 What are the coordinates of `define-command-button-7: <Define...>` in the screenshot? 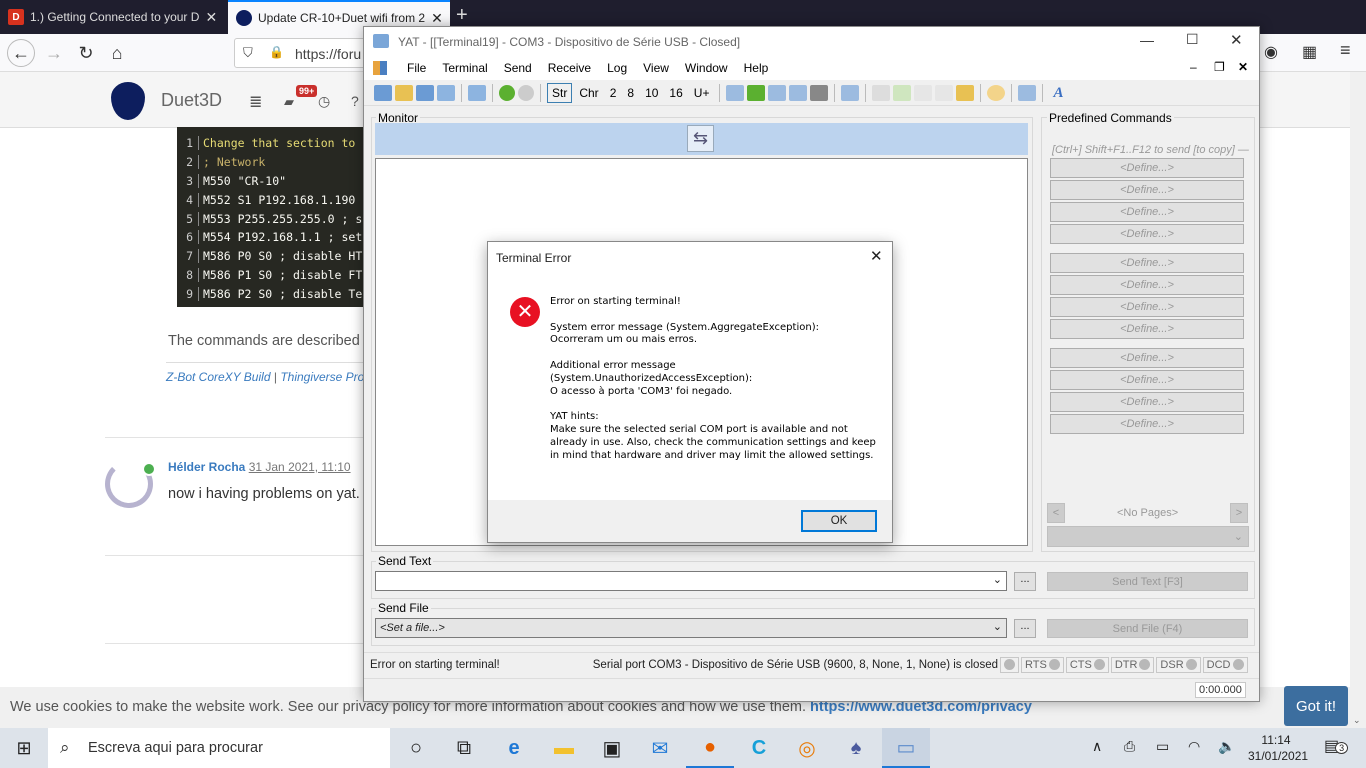 It's located at (1147, 307).